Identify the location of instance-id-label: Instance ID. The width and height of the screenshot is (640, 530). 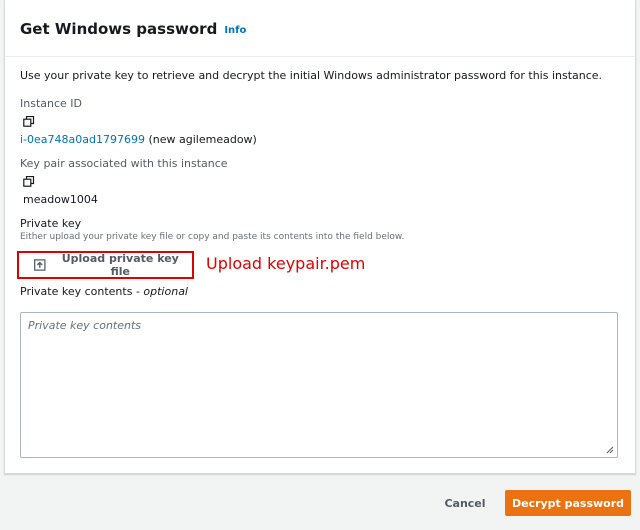
(51, 103).